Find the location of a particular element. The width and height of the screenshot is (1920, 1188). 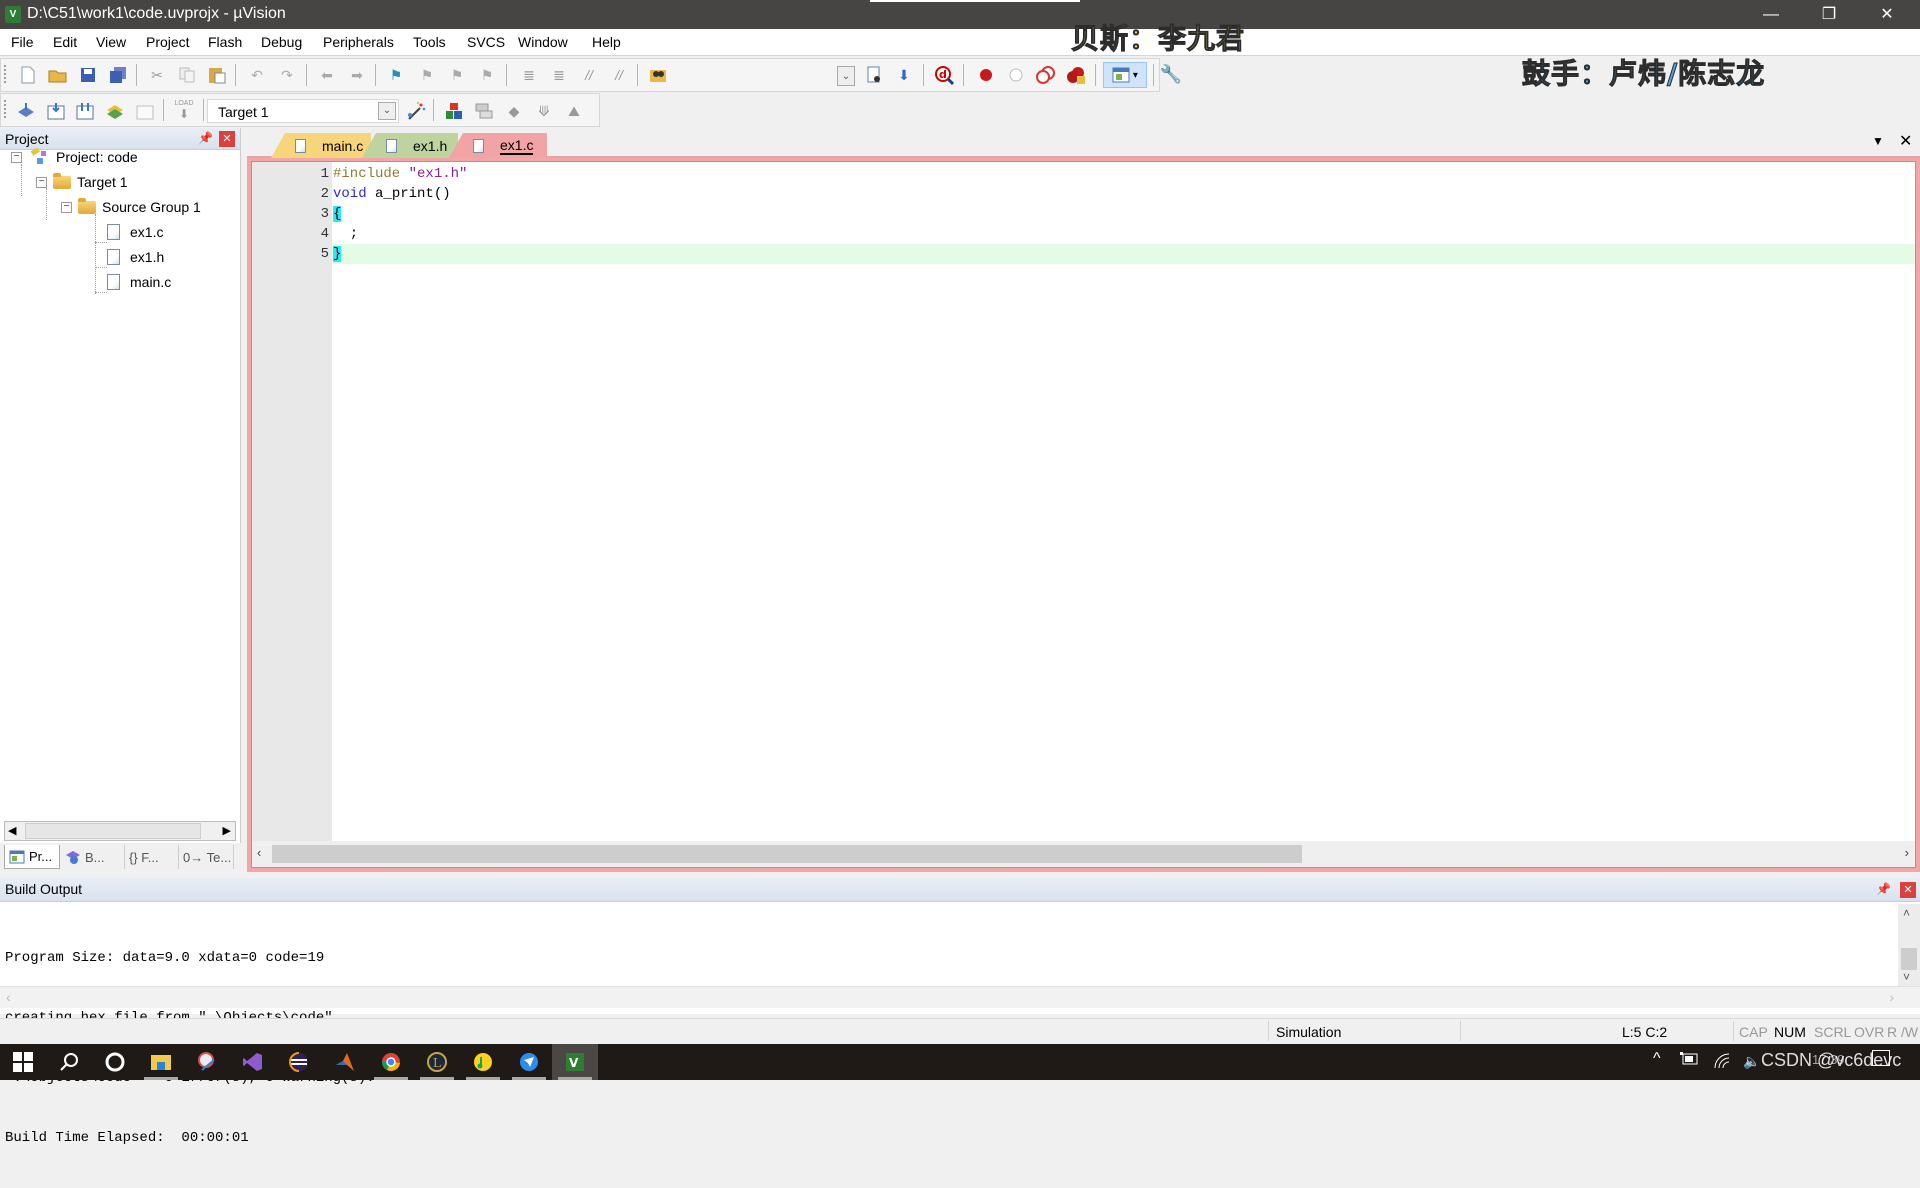

minimize-button: — is located at coordinates (1771, 14).